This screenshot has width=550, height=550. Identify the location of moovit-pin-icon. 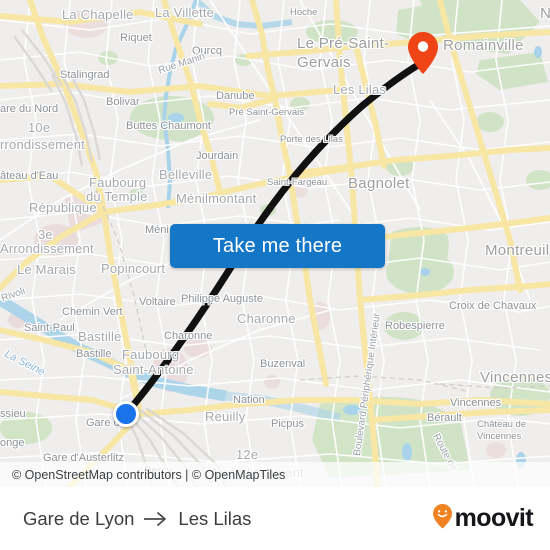
(442, 518).